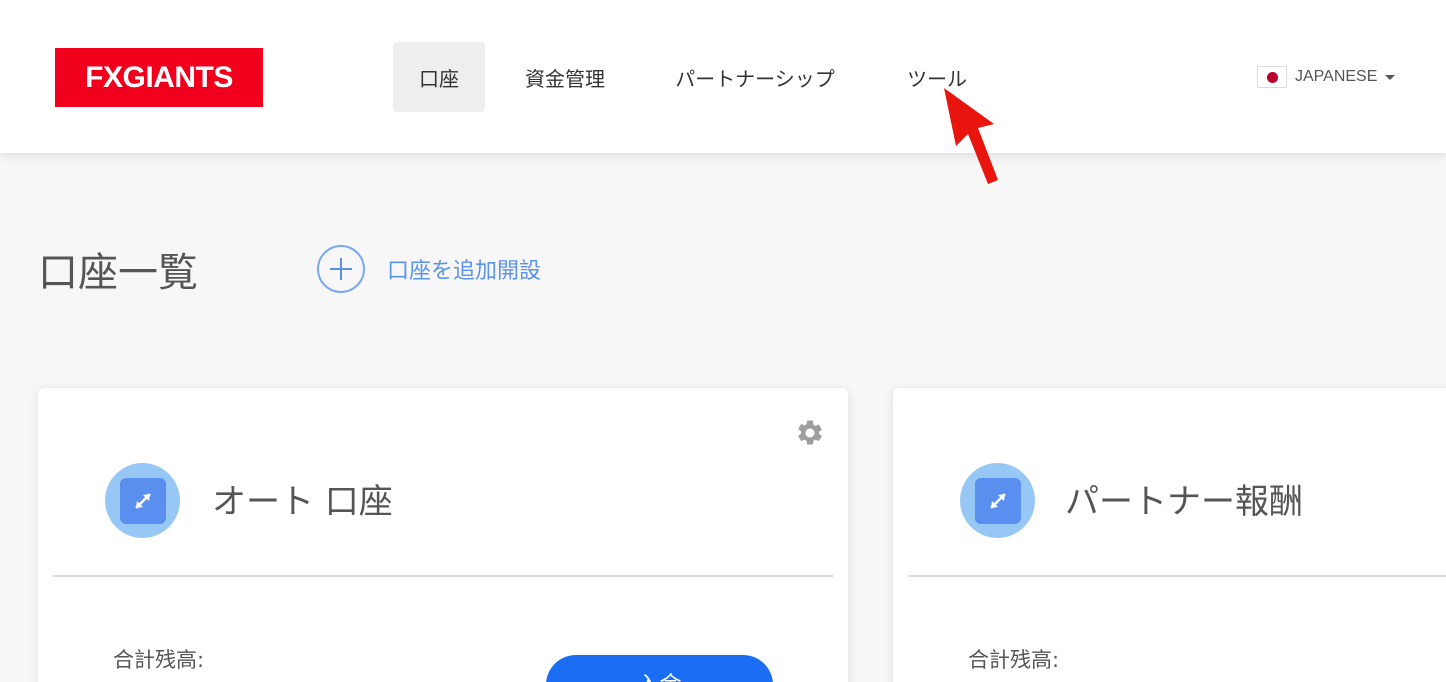 The height and width of the screenshot is (682, 1446). Describe the element at coordinates (1184, 502) in the screenshot. I see `card-title: パートナー報酬` at that location.